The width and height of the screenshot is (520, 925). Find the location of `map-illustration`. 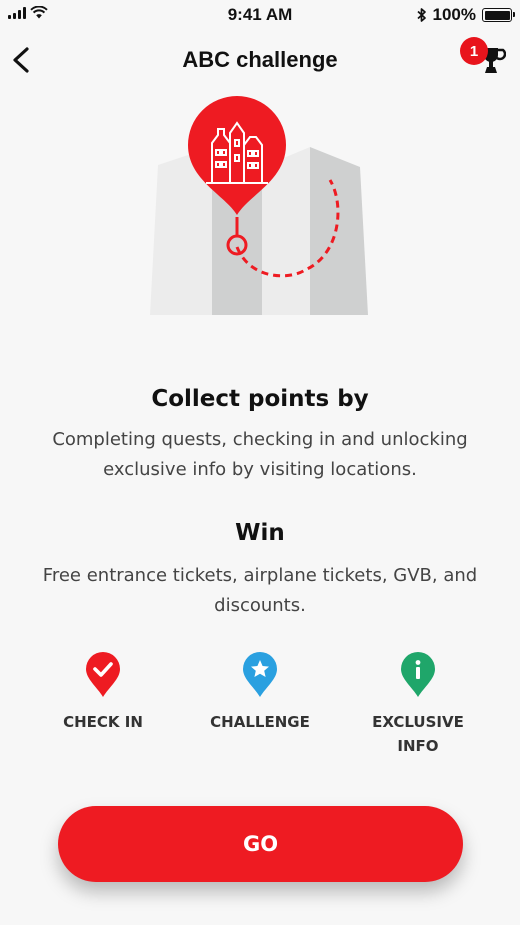

map-illustration is located at coordinates (259, 205).